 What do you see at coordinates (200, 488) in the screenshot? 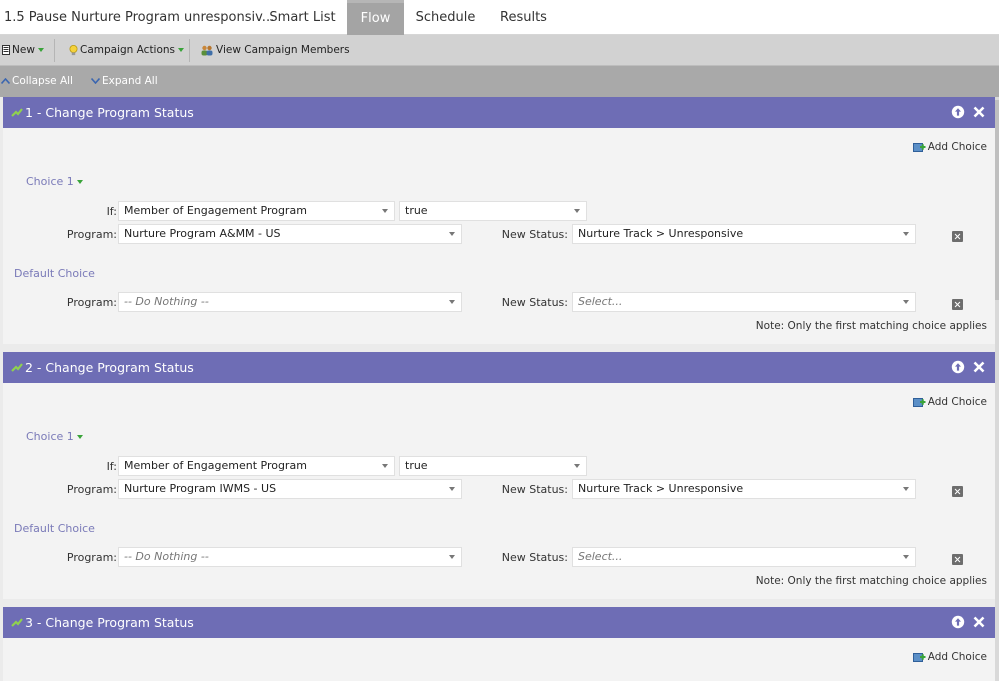
I see `program-value: Nurture Program IWMS - US` at bounding box center [200, 488].